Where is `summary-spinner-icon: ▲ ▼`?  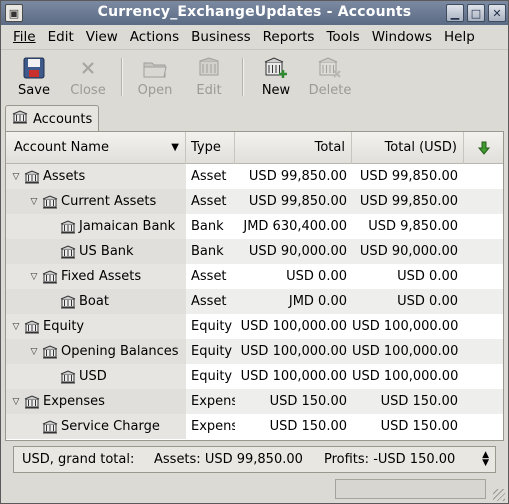
summary-spinner-icon: ▲ ▼ is located at coordinates (485, 459).